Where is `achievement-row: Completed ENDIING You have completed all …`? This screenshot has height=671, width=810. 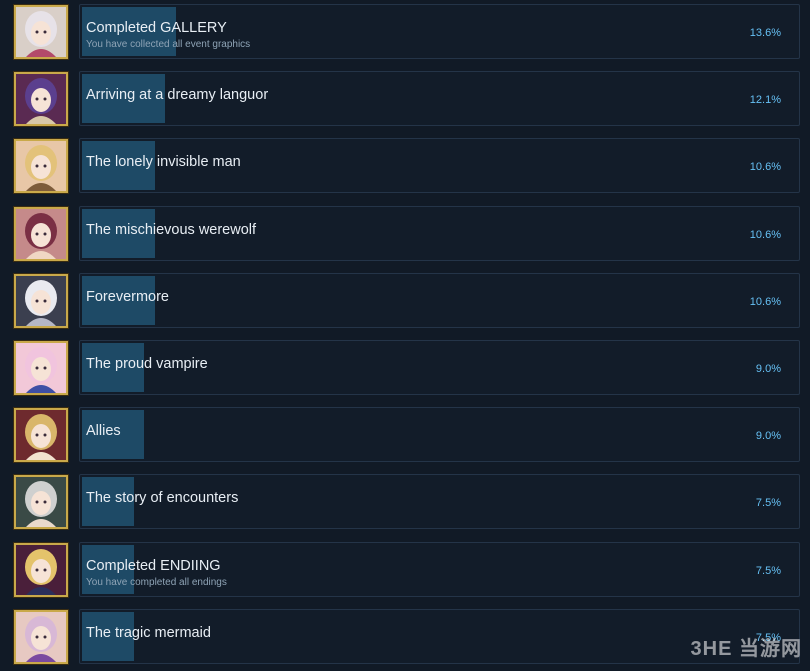 achievement-row: Completed ENDIING You have completed all … is located at coordinates (405, 568).